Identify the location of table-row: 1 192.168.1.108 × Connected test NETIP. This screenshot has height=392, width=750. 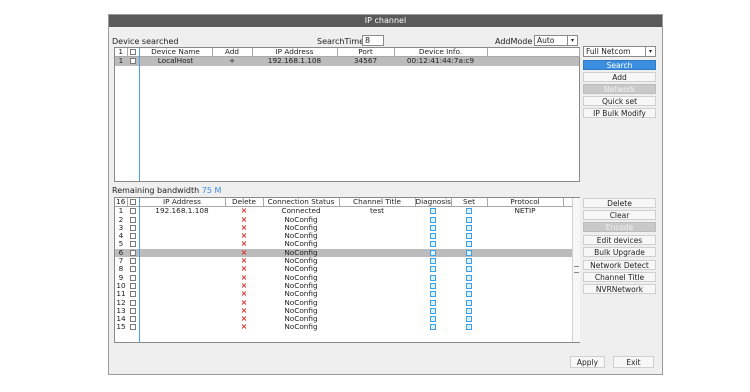
(344, 211).